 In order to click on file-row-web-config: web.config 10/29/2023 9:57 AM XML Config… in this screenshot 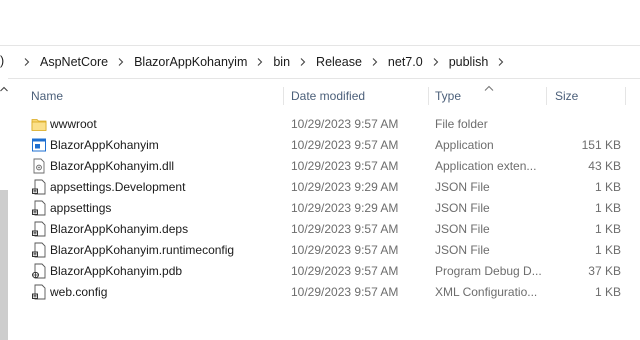, I will do `click(324, 292)`.